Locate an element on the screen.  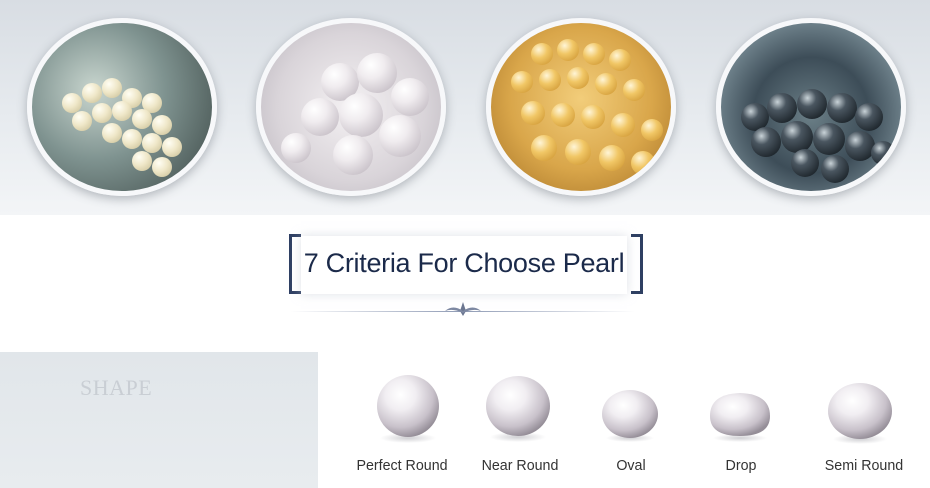
shape-caption-drop: Drop is located at coordinates (741, 465).